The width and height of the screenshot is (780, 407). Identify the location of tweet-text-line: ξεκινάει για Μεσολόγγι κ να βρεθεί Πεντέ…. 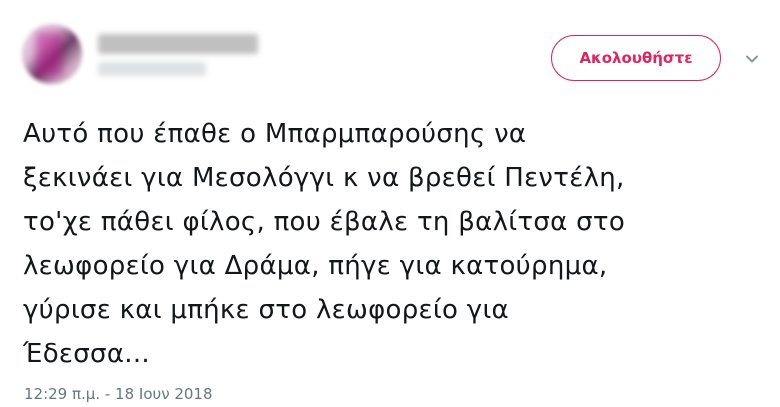
(324, 178).